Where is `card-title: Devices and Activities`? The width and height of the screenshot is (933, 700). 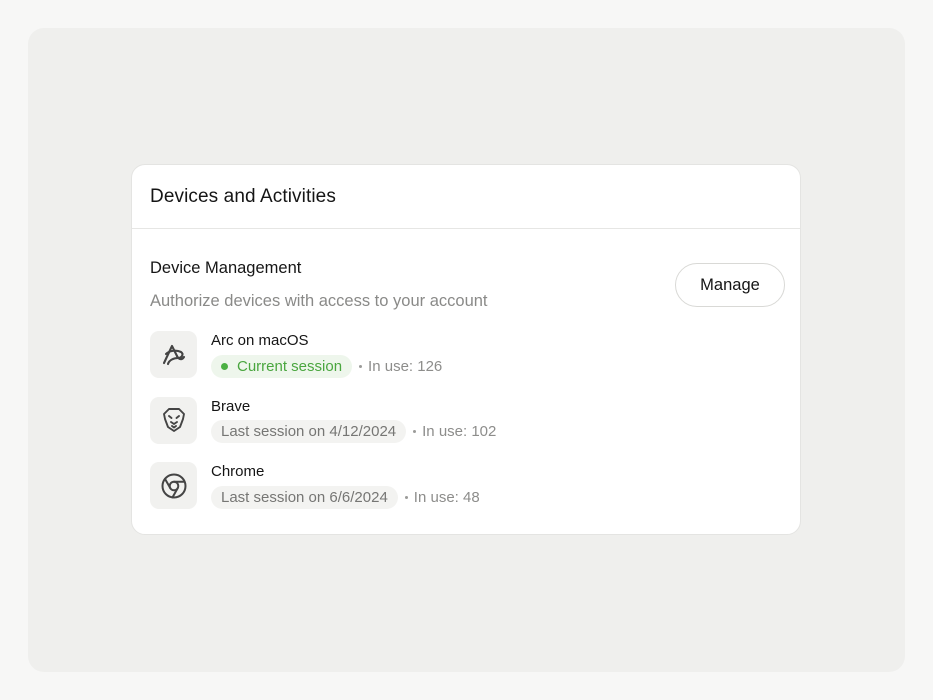 card-title: Devices and Activities is located at coordinates (243, 196).